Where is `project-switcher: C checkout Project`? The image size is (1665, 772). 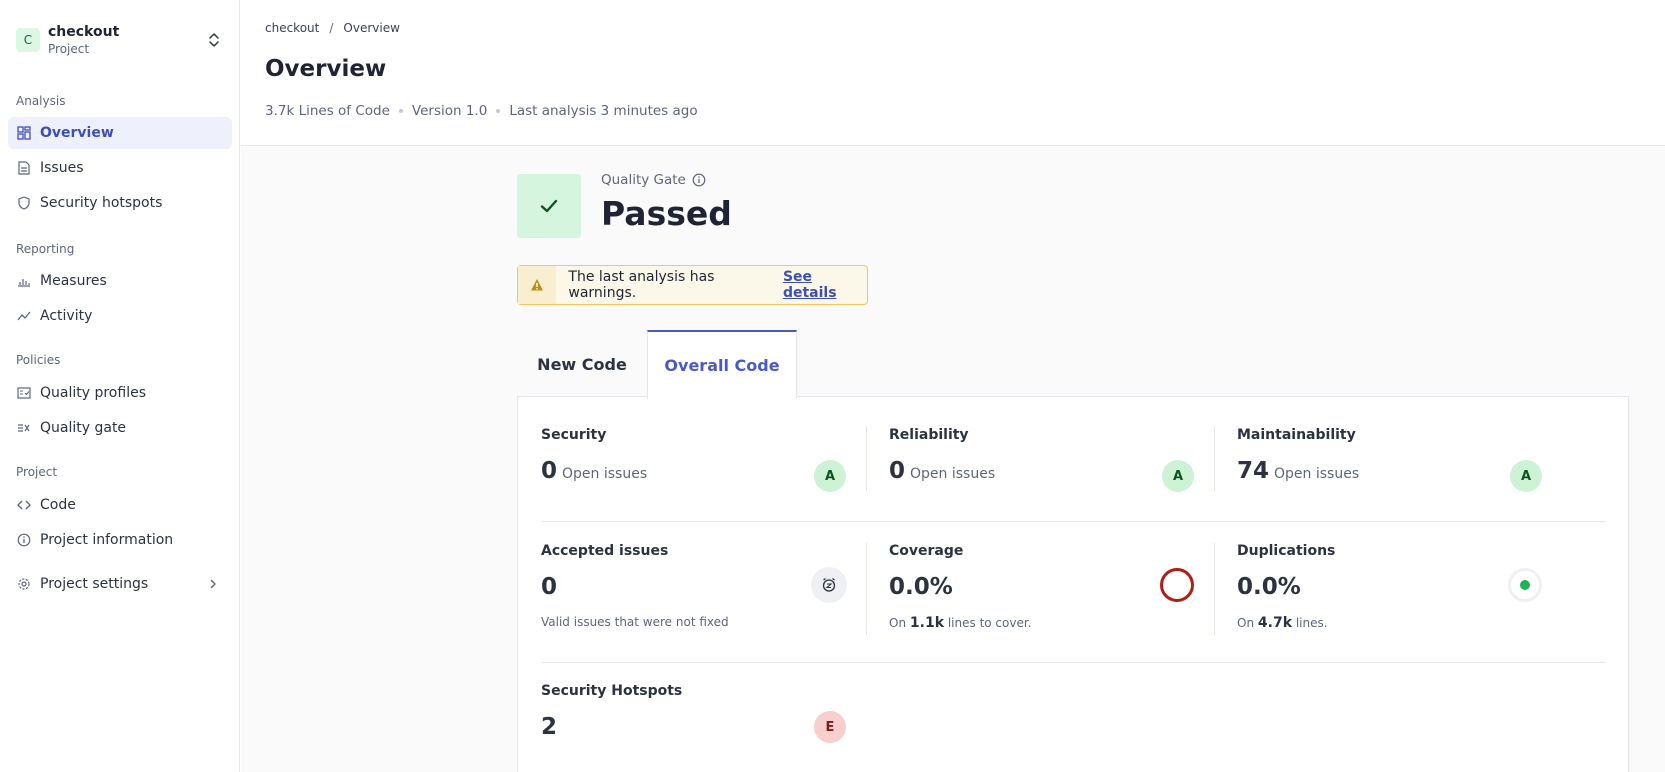
project-switcher: C checkout Project is located at coordinates (120, 40).